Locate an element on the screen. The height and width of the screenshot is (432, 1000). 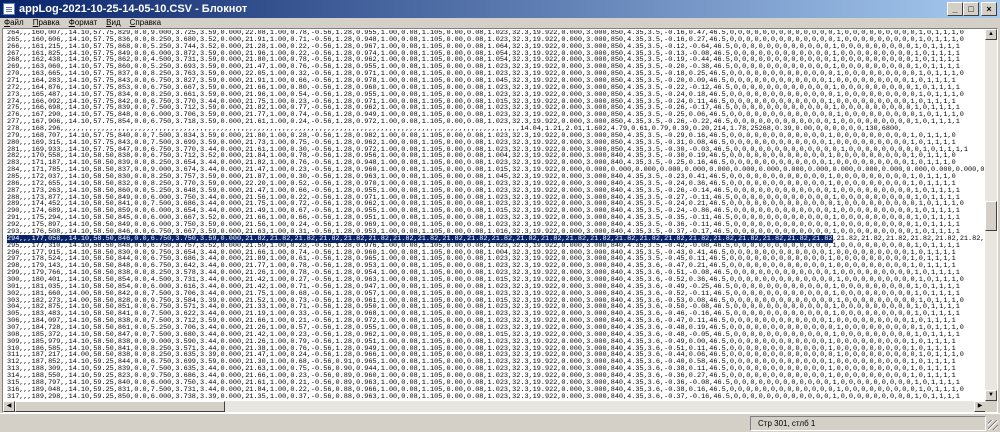
maximize-button: □ is located at coordinates (971, 9).